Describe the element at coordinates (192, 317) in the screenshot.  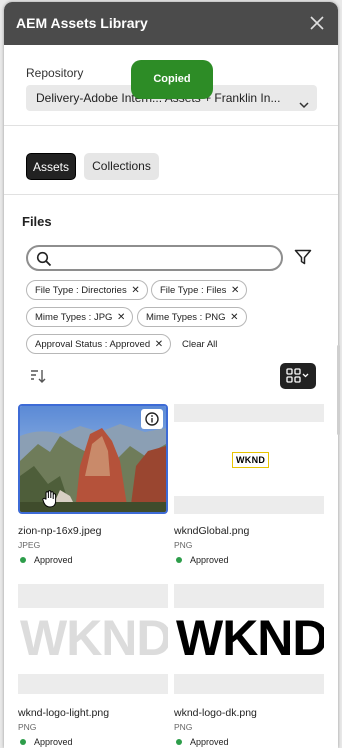
I see `filter-chip-mime-png: Mime Types : PNG ✕` at that location.